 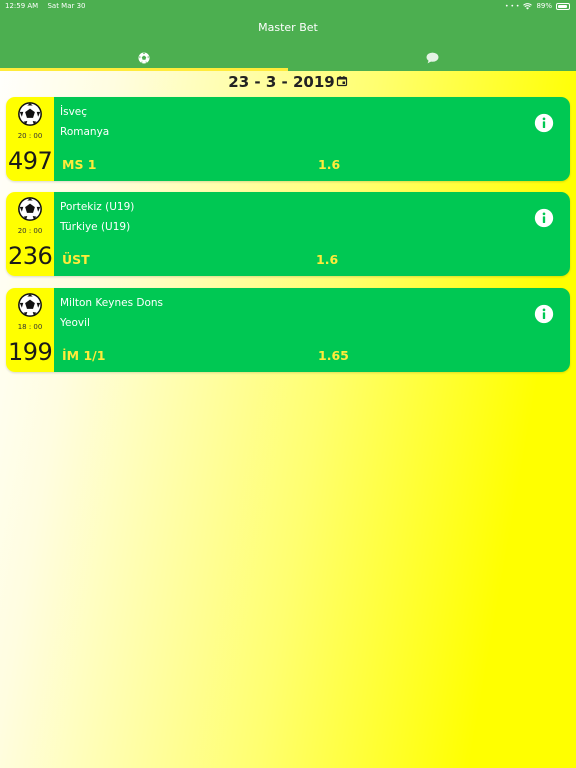 What do you see at coordinates (312, 234) in the screenshot?
I see `match-card-content: Portekiz (U19) Türkiye (U19) ÜST 1.6` at bounding box center [312, 234].